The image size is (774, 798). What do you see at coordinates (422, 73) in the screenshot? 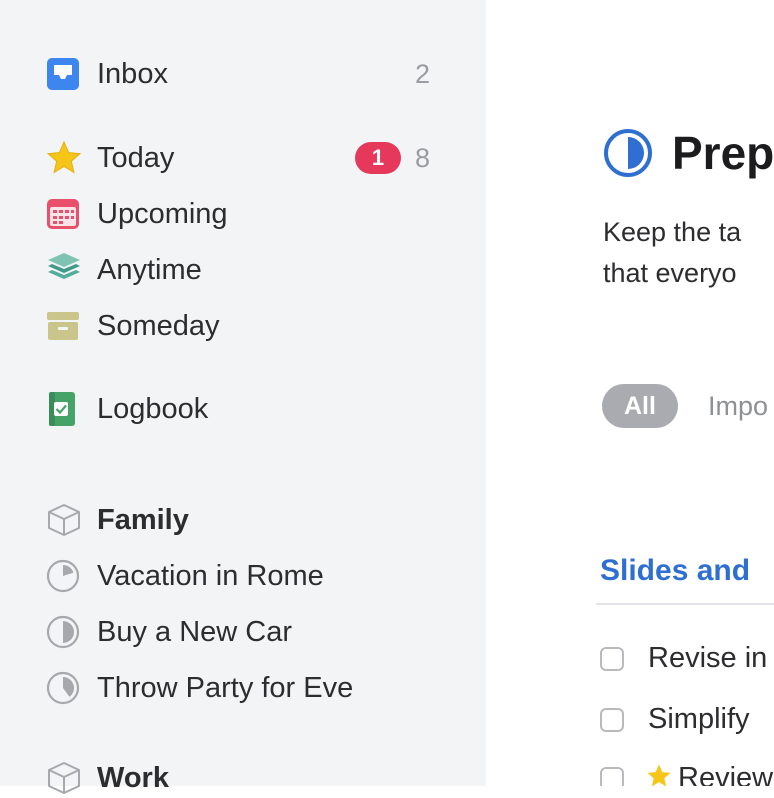
I see `inbox-count: 2` at bounding box center [422, 73].